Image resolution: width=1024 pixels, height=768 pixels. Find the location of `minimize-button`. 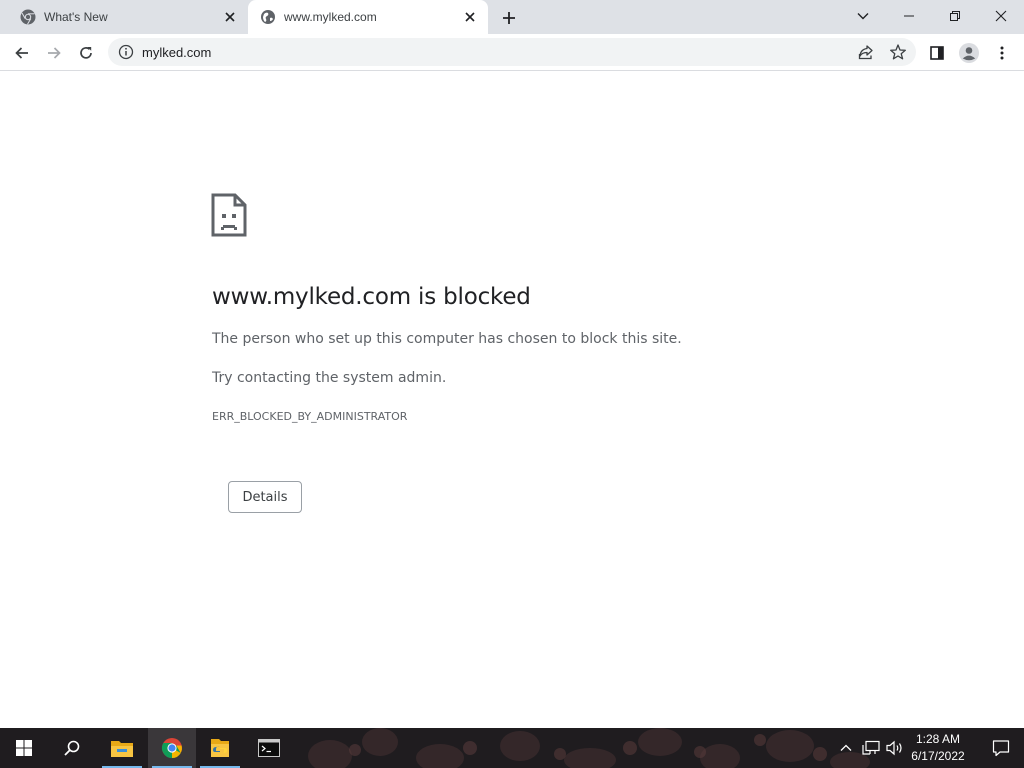

minimize-button is located at coordinates (909, 16).